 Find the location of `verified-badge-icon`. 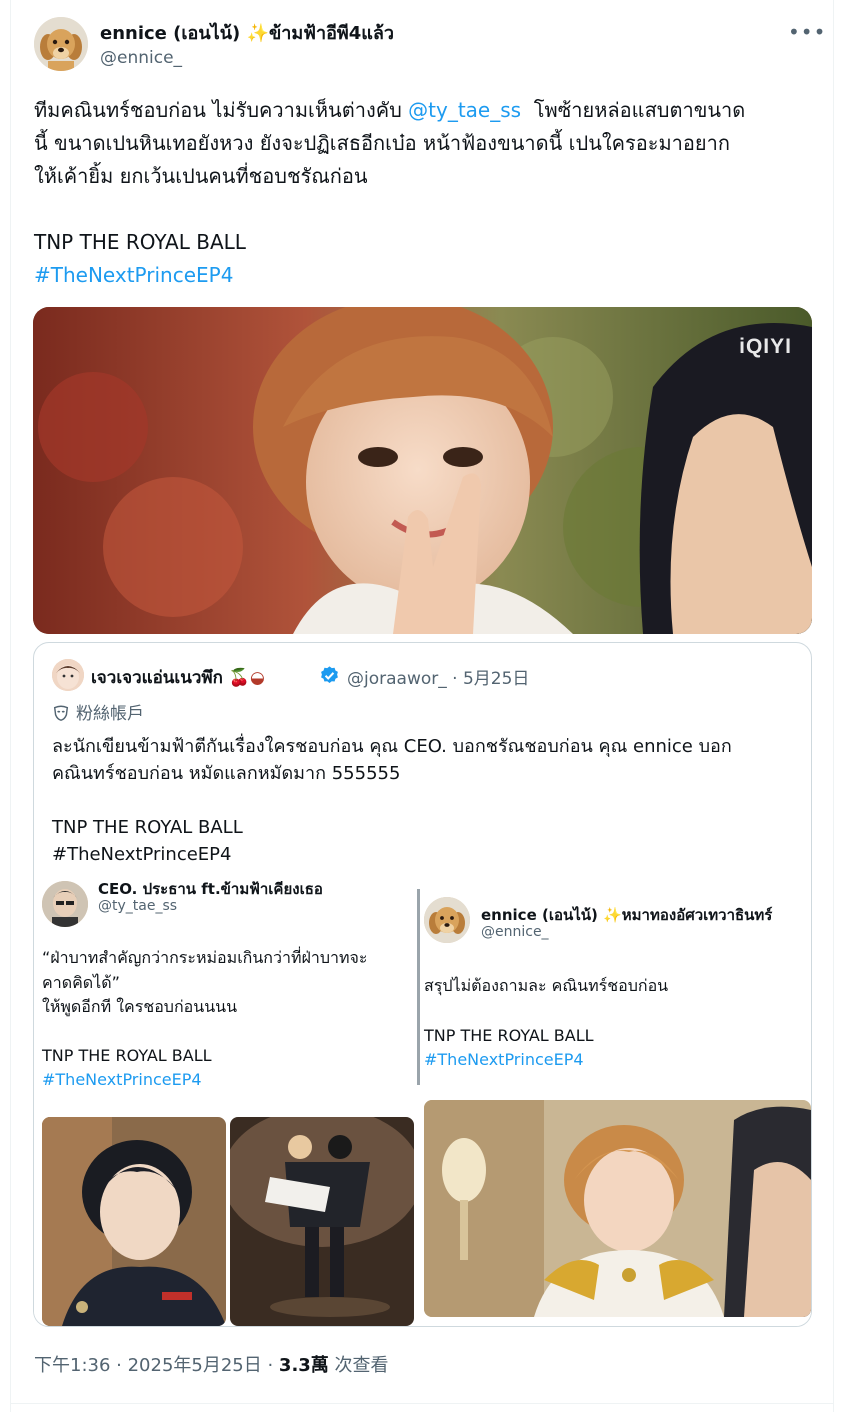

verified-badge-icon is located at coordinates (329, 674).